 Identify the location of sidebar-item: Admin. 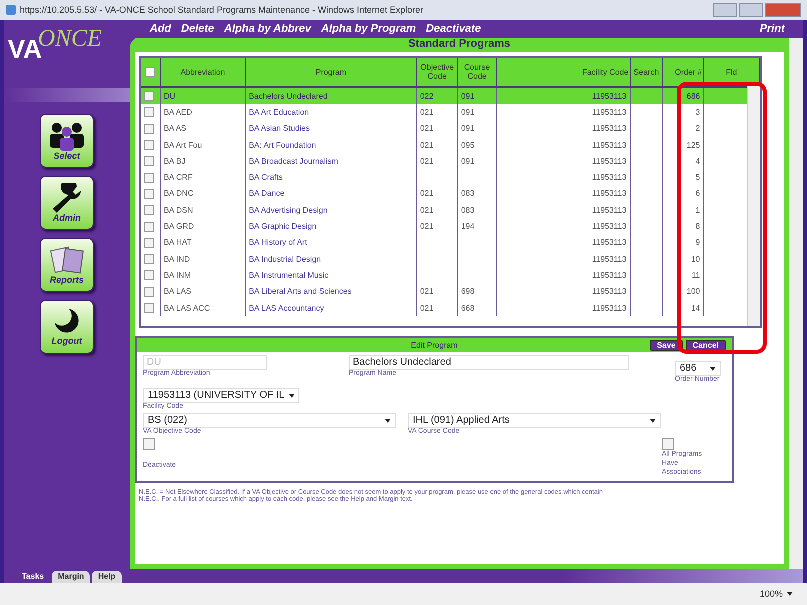
(67, 203).